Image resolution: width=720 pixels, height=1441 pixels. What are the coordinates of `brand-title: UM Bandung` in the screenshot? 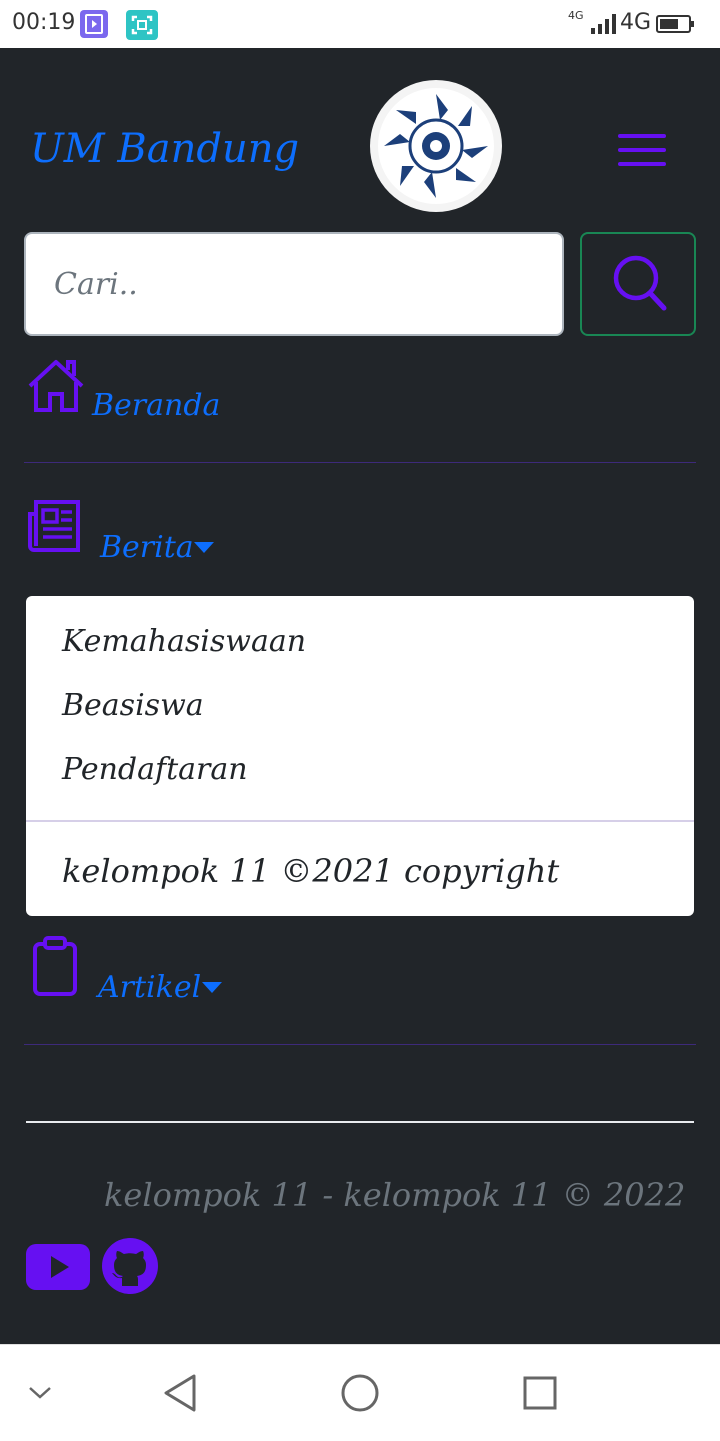 It's located at (164, 149).